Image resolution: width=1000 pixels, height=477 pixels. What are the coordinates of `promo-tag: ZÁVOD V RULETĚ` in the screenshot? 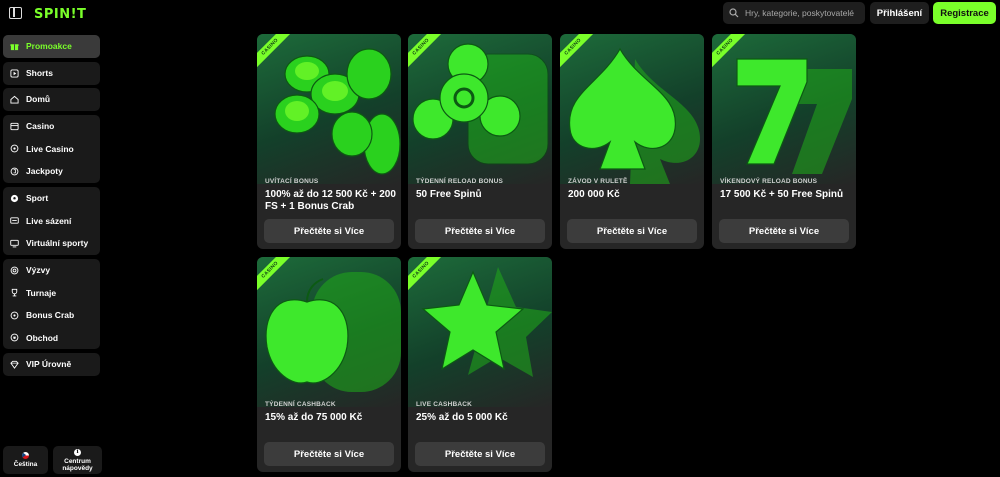 It's located at (598, 181).